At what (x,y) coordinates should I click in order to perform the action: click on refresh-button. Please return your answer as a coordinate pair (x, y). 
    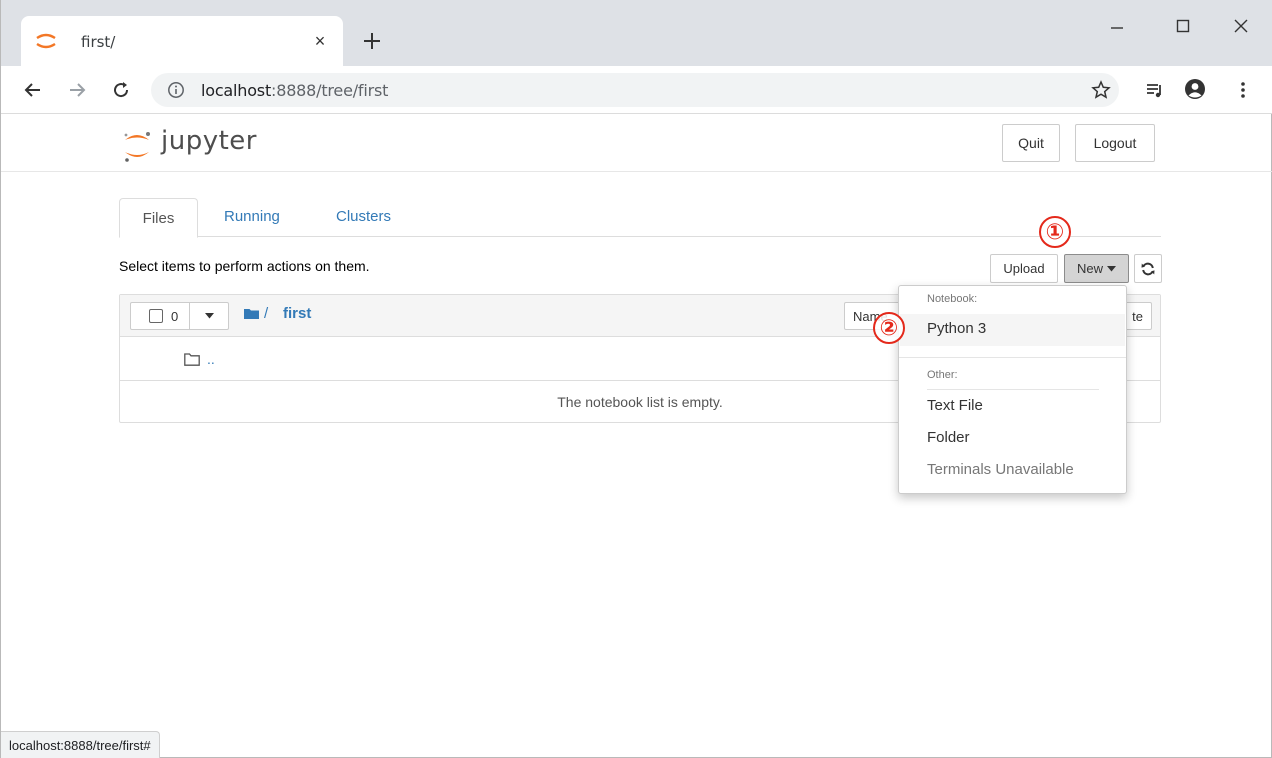
    Looking at the image, I should click on (1148, 268).